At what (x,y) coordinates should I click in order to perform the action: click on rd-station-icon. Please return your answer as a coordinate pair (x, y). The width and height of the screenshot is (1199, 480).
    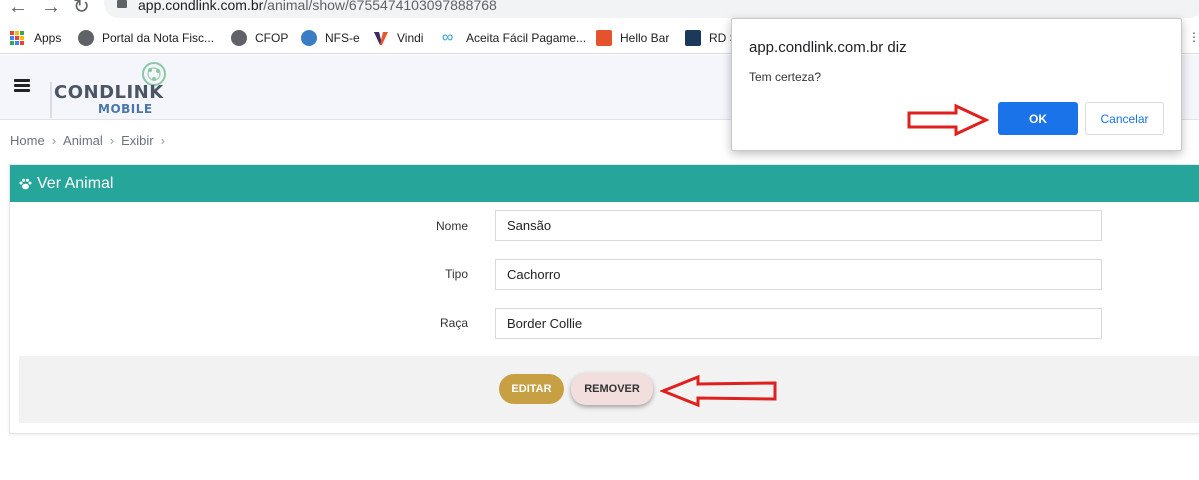
    Looking at the image, I should click on (693, 38).